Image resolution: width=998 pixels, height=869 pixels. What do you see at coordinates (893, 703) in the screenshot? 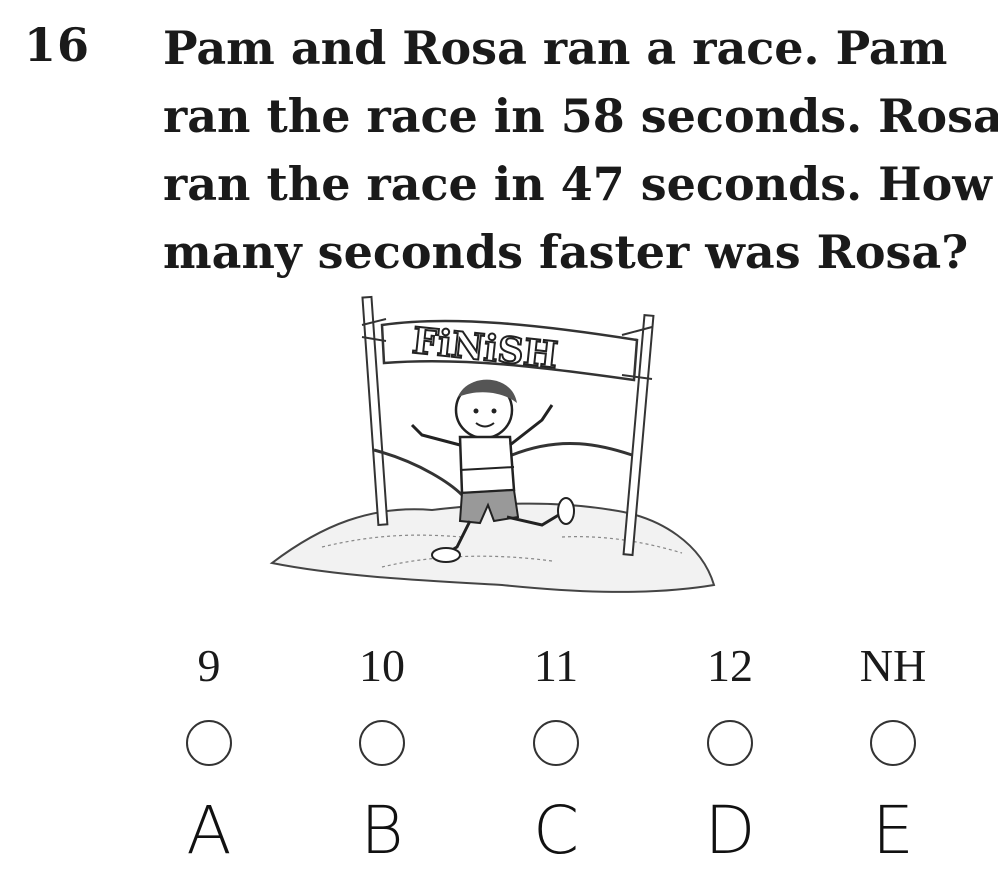
I see `choice-e: NH` at bounding box center [893, 703].